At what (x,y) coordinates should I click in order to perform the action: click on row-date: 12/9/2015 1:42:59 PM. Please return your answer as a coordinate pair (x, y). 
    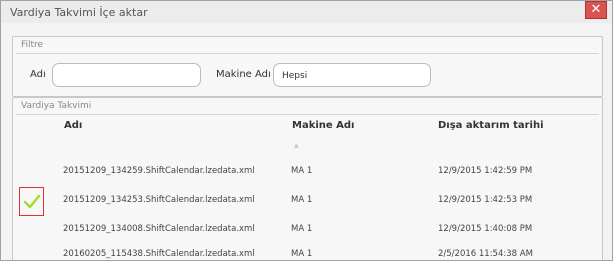
    Looking at the image, I should click on (485, 171).